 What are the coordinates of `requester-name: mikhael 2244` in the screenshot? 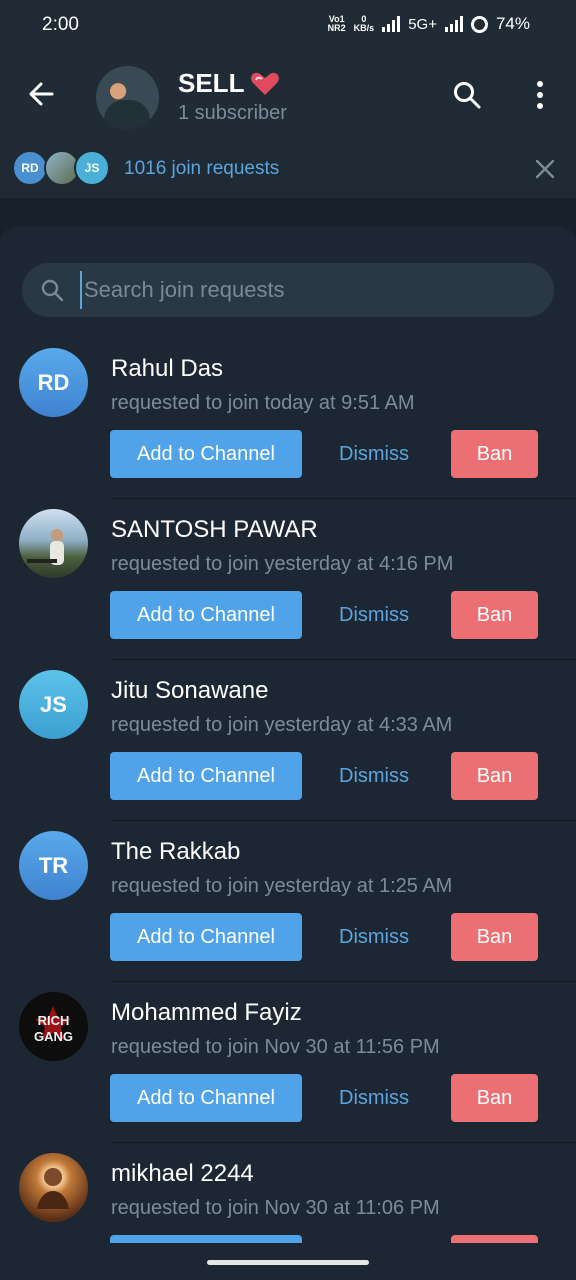 It's located at (182, 1174).